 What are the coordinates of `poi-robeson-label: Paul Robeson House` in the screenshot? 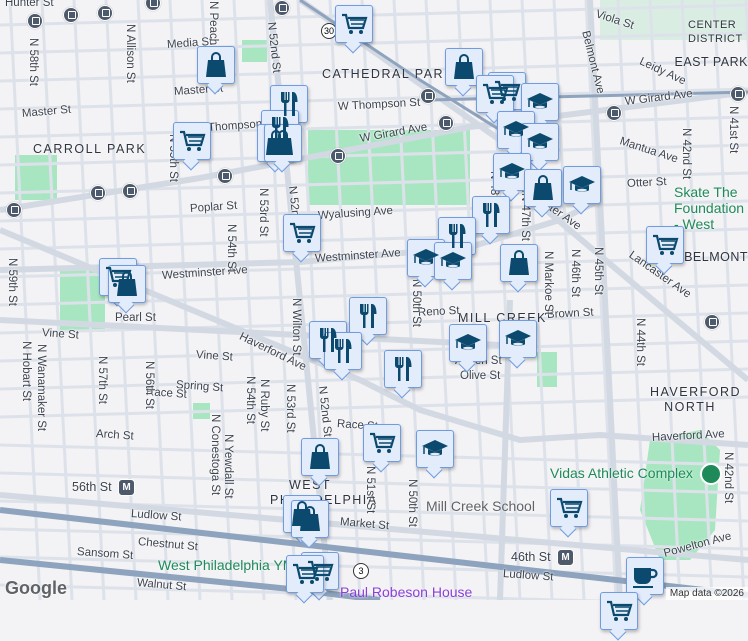 It's located at (406, 592).